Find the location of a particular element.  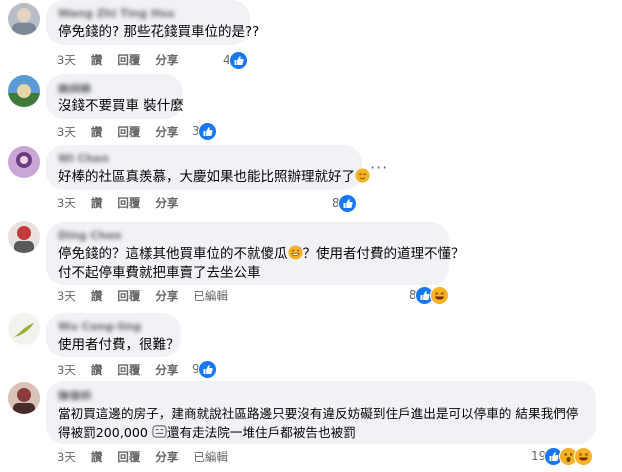

comment-text-line: 好棒的社區真羨慕，大慶如果也能比照辦理就好了 is located at coordinates (214, 177).